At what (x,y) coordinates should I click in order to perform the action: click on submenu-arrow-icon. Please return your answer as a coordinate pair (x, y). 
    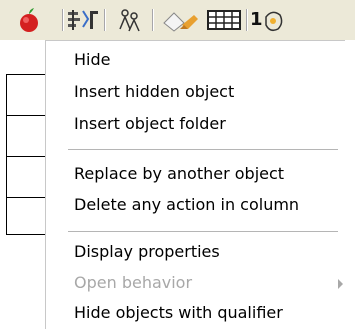
    Looking at the image, I should click on (340, 284).